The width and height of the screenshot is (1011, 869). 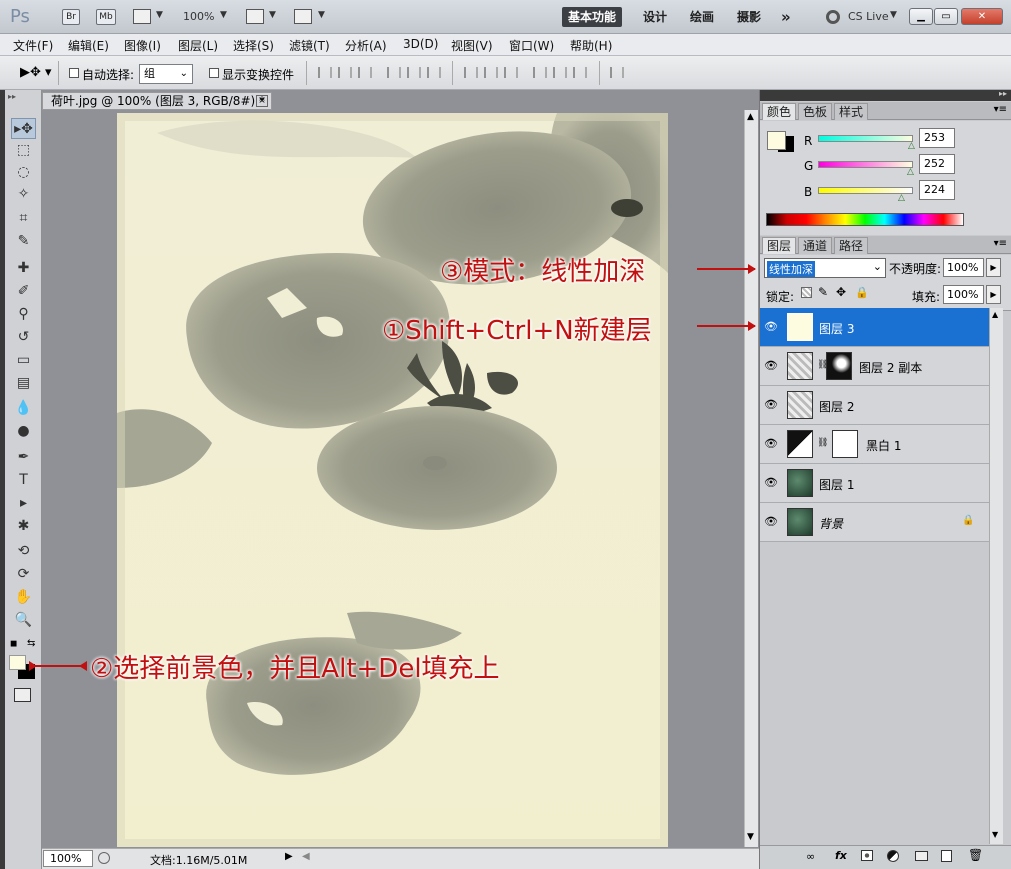 I want to click on shape-tool-icon: ✱, so click(x=23, y=526).